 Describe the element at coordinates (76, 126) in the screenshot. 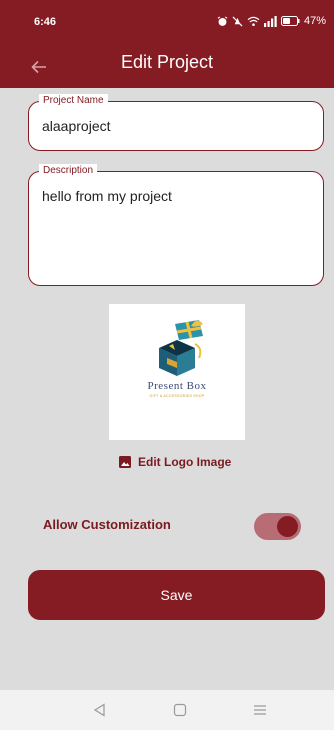

I see `project-name-value: alaaproject` at that location.